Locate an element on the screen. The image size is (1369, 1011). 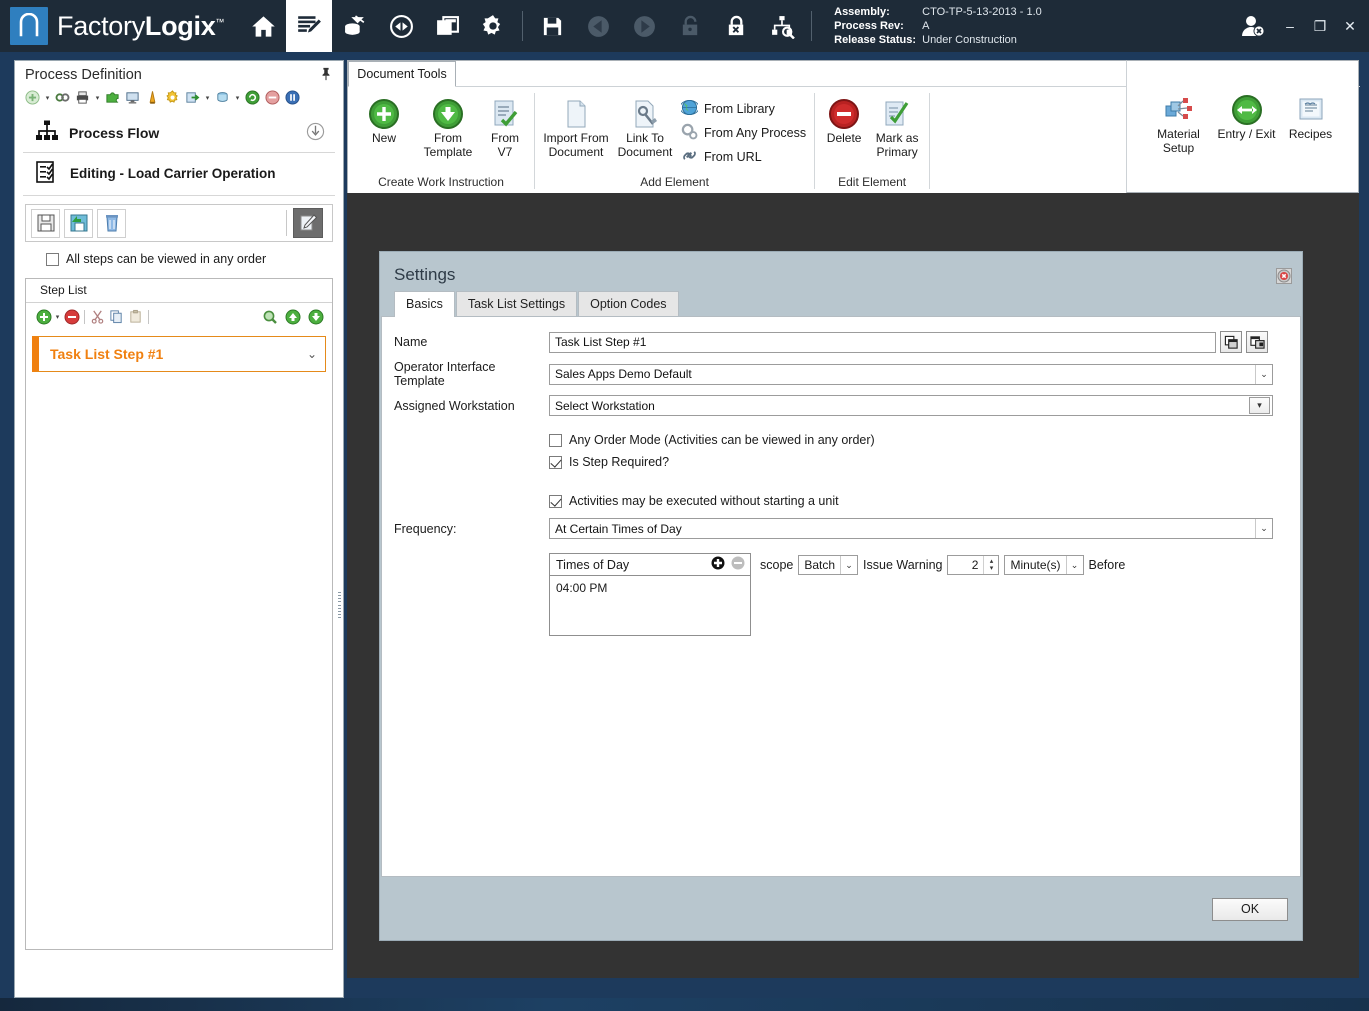
frequency-value: At Certain Times of Day is located at coordinates (618, 528).